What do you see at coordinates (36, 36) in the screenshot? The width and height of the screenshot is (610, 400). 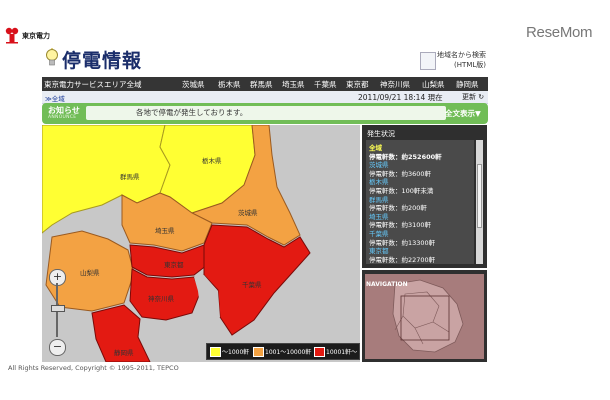 I see `company-name: 東京電力` at bounding box center [36, 36].